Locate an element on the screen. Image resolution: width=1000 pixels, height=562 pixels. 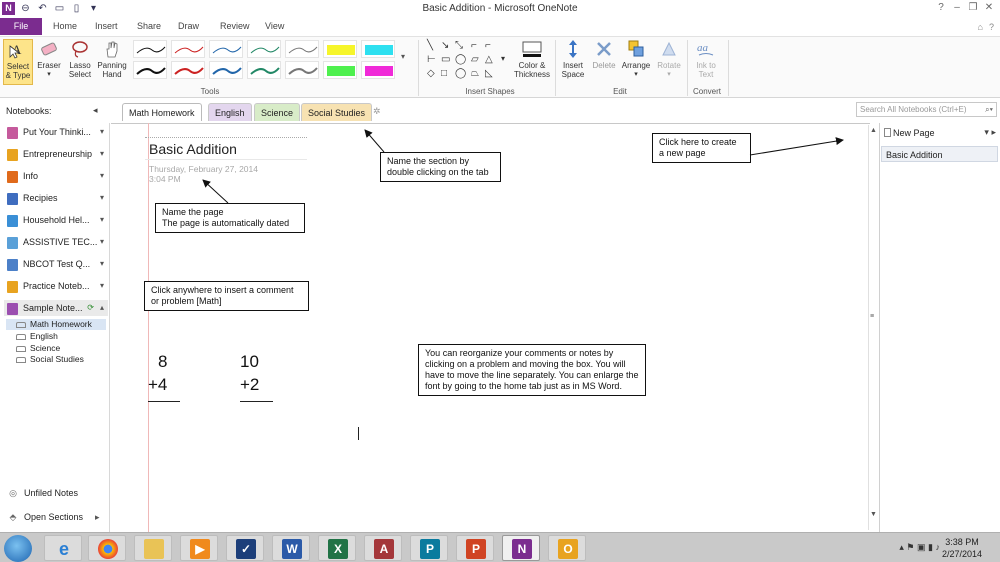
taskbar-publisher: P is located at coordinates (429, 548).